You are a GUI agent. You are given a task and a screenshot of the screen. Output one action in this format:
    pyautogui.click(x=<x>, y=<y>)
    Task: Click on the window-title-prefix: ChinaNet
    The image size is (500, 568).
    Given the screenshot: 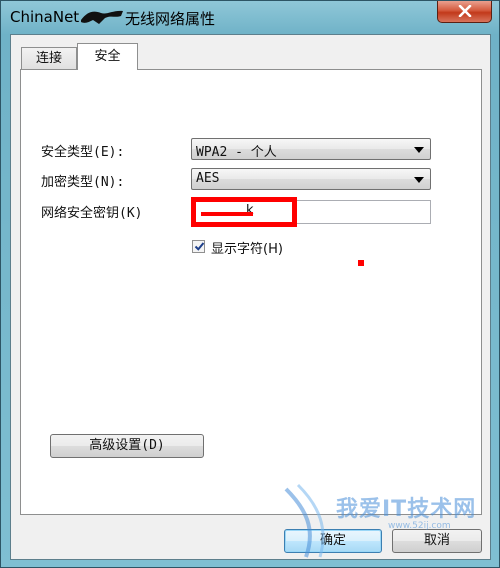 What is the action you would take?
    pyautogui.click(x=45, y=17)
    